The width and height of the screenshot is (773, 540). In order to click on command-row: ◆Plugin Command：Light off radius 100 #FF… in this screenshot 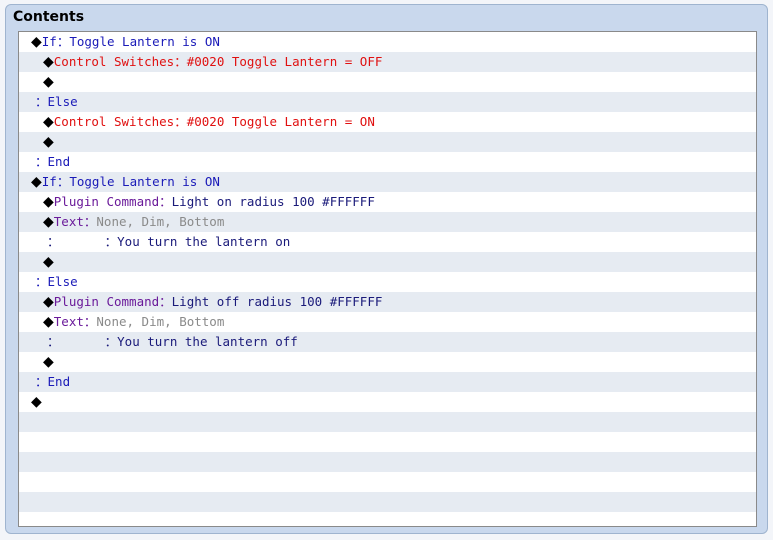, I will do `click(387, 302)`.